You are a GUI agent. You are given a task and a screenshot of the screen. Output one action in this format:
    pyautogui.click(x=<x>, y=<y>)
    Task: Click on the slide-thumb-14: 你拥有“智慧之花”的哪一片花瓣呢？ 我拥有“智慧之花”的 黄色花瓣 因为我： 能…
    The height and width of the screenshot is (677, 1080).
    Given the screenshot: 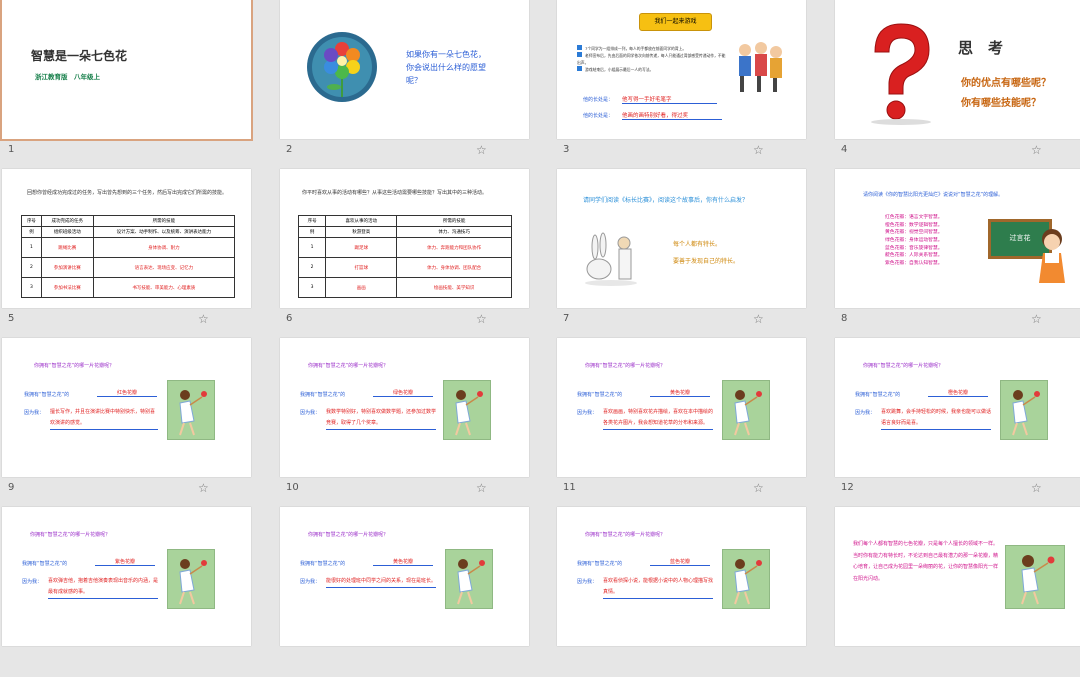 What is the action you would take?
    pyautogui.click(x=404, y=592)
    